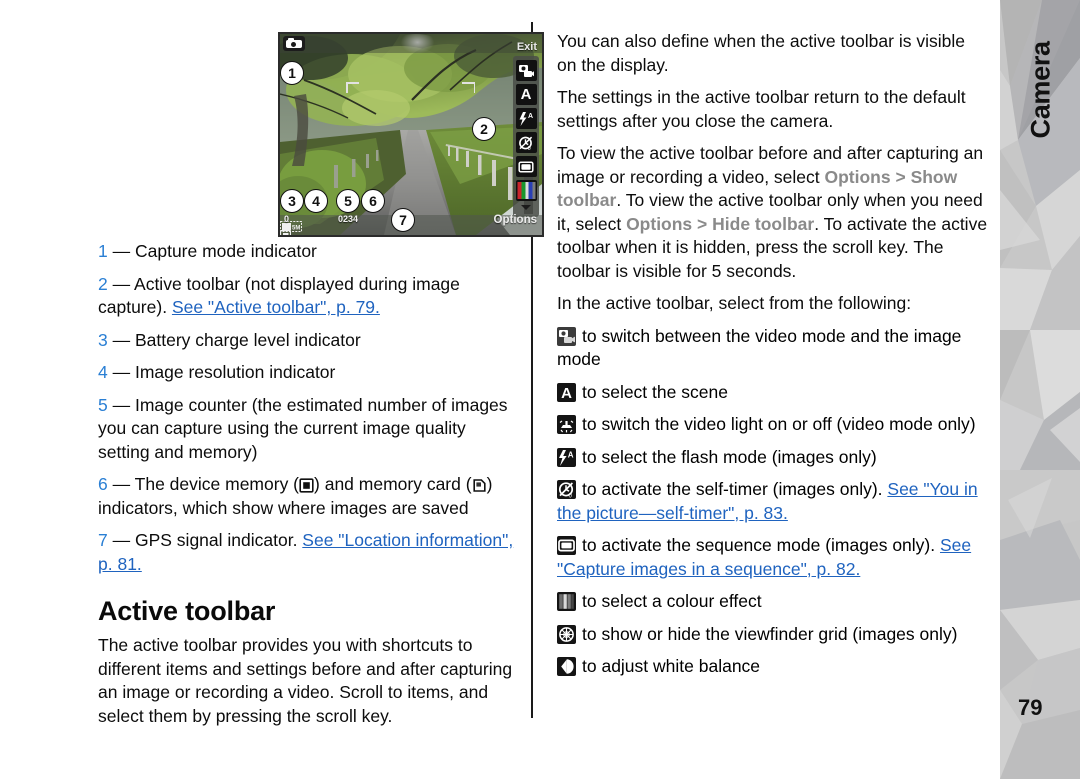  I want to click on legend-number-7: 7, so click(103, 540).